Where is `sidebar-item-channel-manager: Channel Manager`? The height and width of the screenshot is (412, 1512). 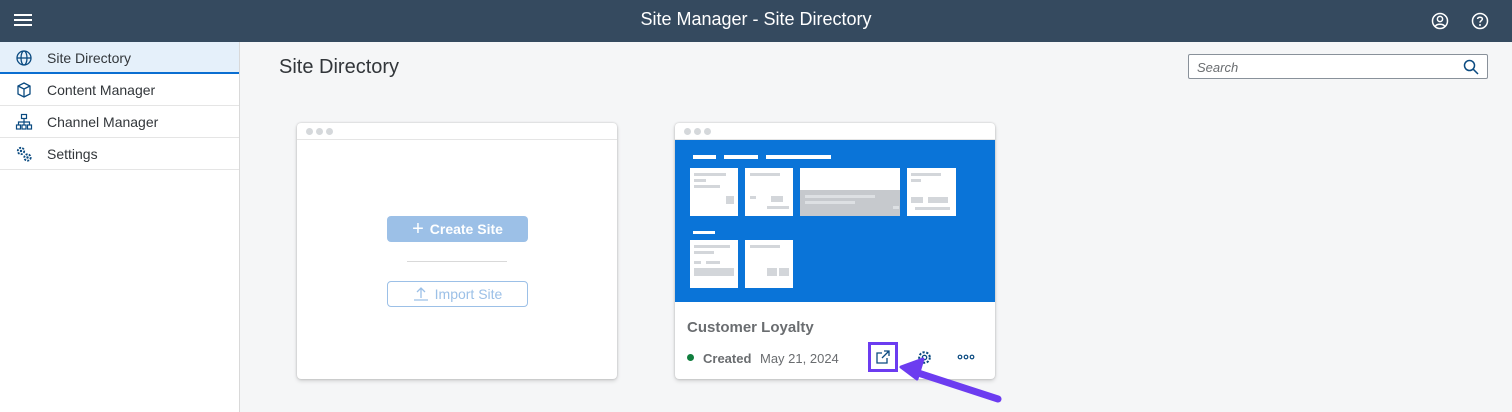 sidebar-item-channel-manager: Channel Manager is located at coordinates (119, 122).